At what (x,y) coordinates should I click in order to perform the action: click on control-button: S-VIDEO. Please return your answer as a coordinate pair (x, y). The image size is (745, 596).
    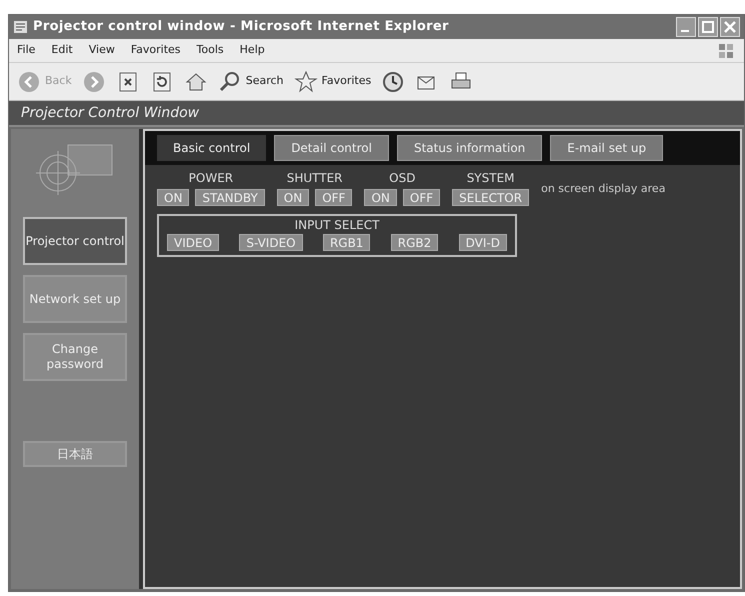
    Looking at the image, I should click on (271, 242).